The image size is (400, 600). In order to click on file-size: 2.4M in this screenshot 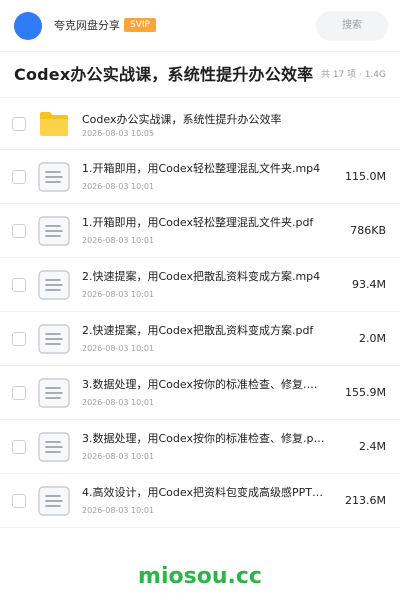, I will do `click(372, 446)`.